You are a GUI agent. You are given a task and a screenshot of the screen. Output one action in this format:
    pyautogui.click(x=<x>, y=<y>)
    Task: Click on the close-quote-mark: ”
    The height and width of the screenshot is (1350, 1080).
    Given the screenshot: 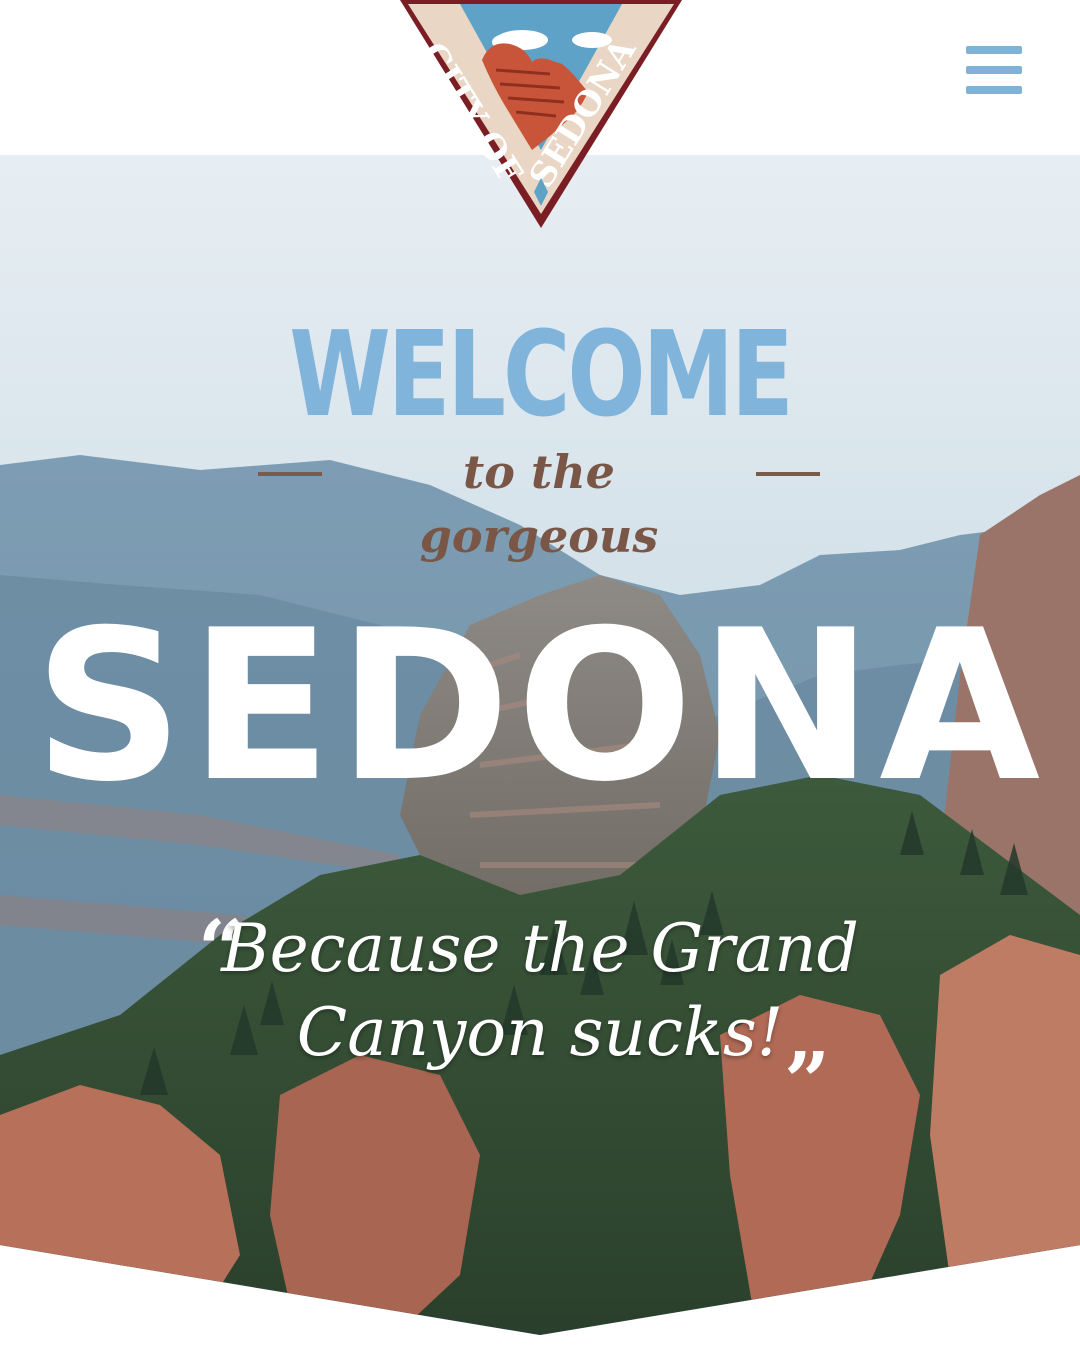 What is the action you would take?
    pyautogui.click(x=807, y=1081)
    